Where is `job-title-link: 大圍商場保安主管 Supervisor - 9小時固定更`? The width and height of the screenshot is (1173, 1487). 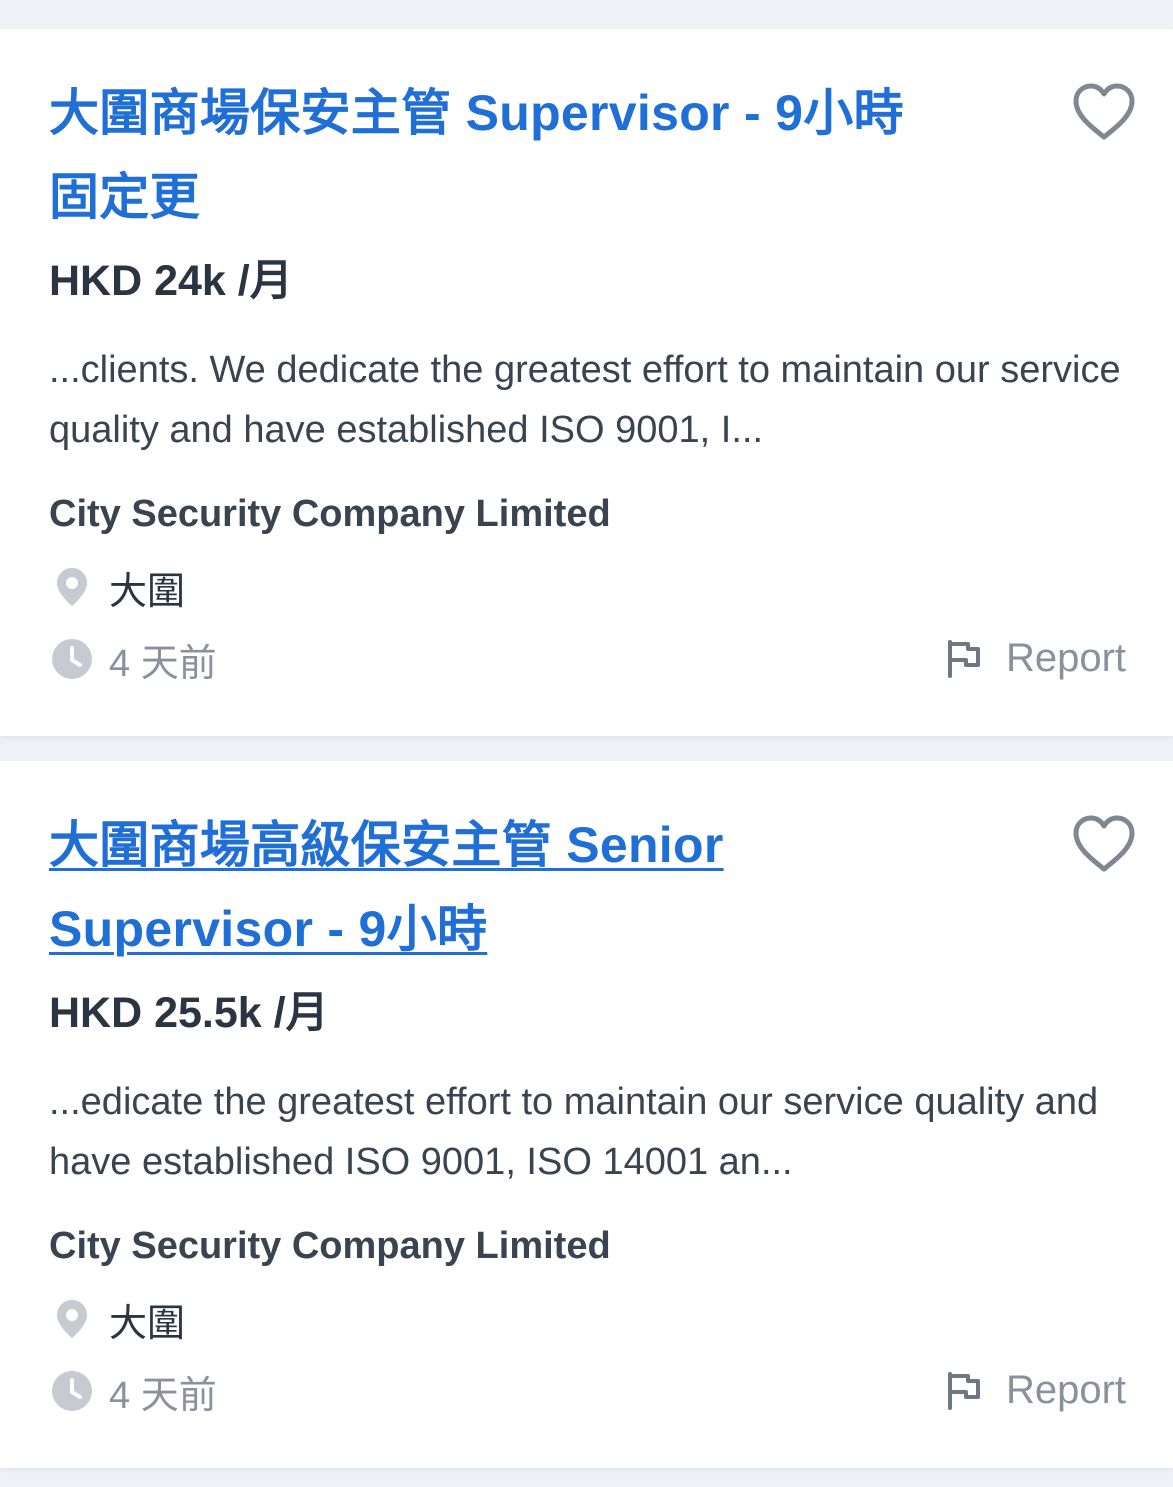 job-title-link: 大圍商場保安主管 Supervisor - 9小時固定更 is located at coordinates (494, 155).